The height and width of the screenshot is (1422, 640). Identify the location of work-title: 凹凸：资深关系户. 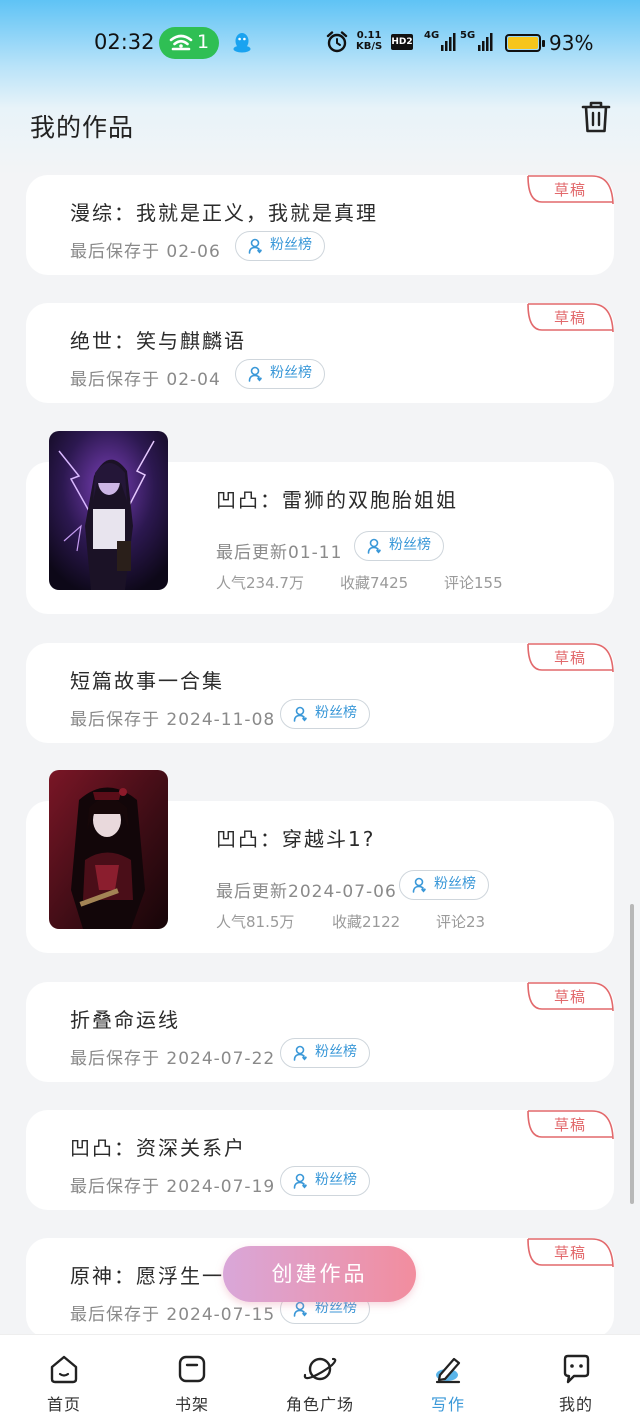
(158, 1148).